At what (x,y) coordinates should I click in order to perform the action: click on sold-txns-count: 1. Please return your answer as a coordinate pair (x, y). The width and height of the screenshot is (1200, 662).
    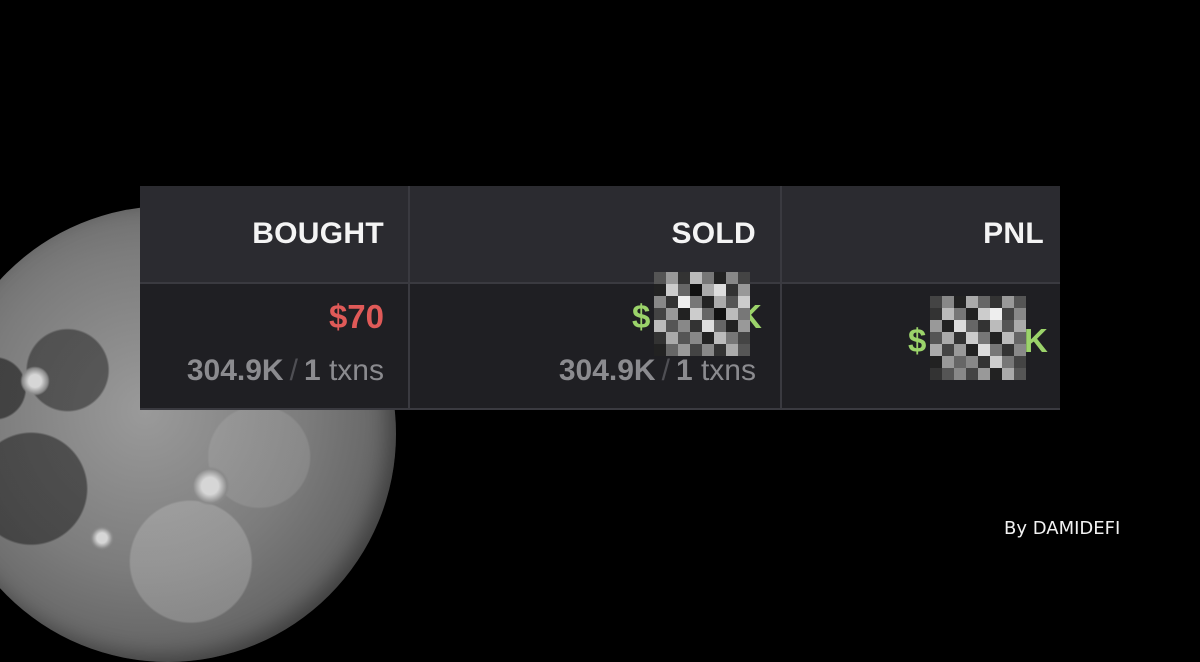
    Looking at the image, I should click on (684, 370).